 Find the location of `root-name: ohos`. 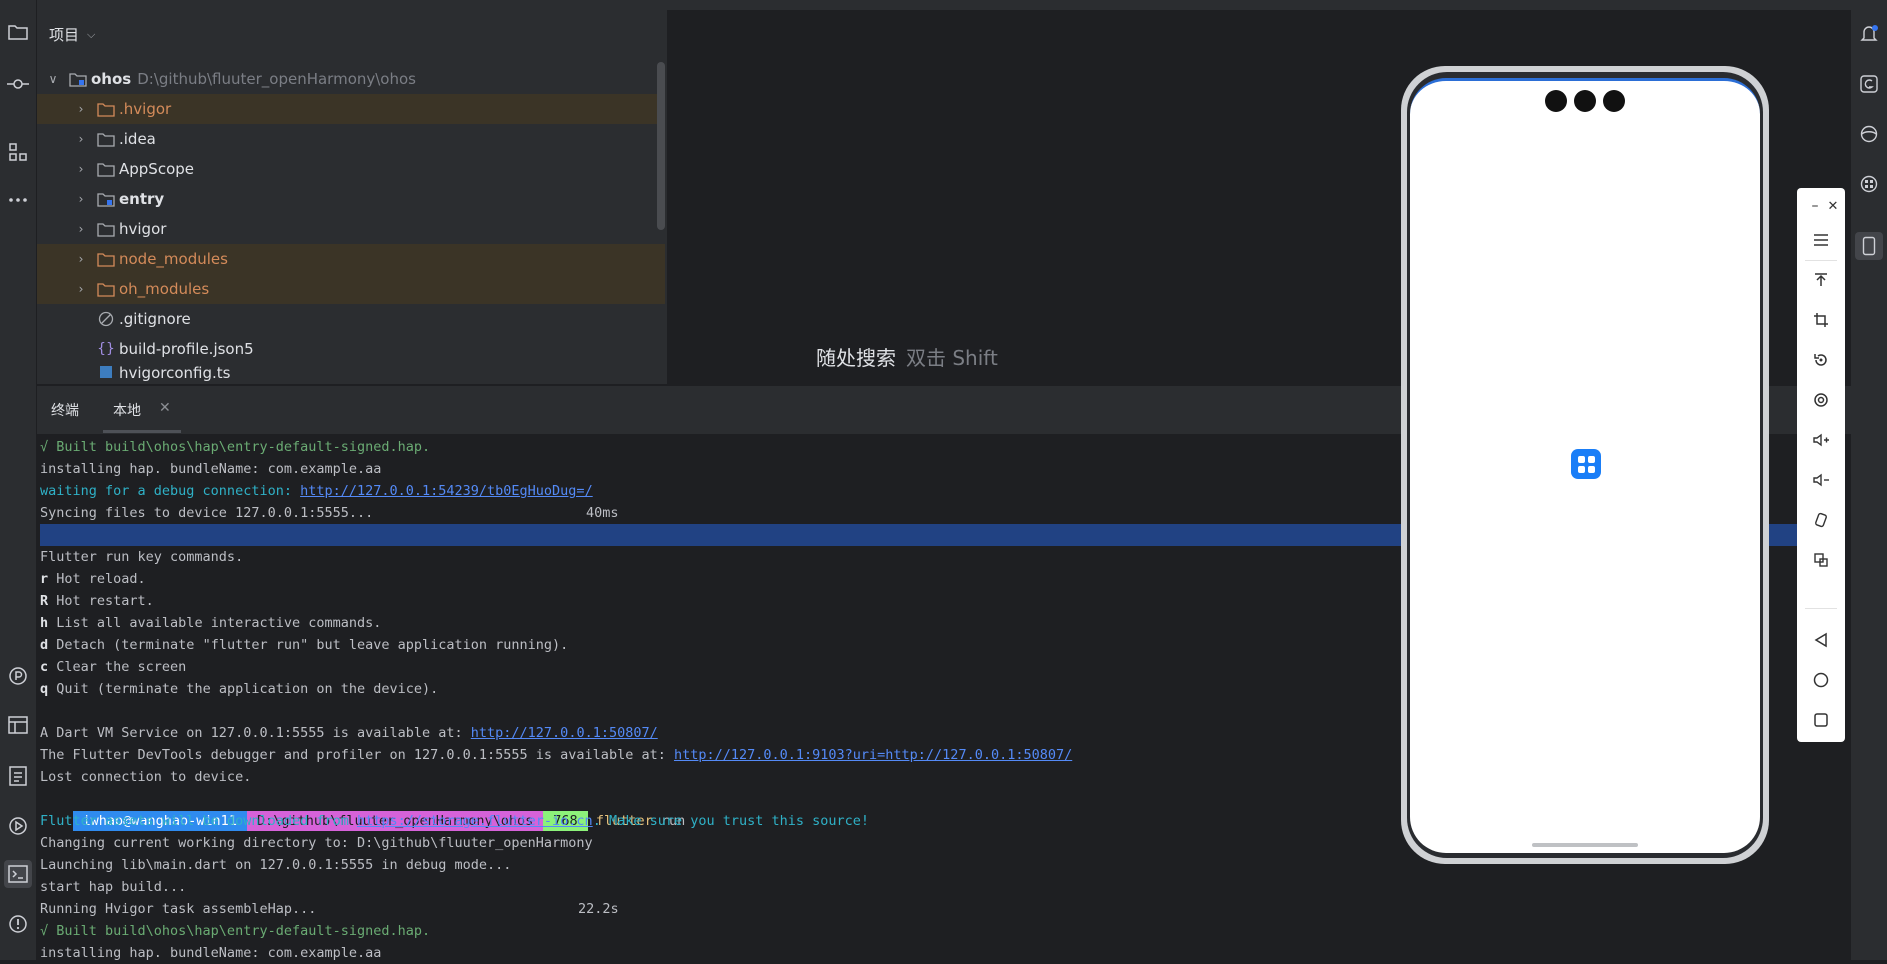

root-name: ohos is located at coordinates (111, 79).